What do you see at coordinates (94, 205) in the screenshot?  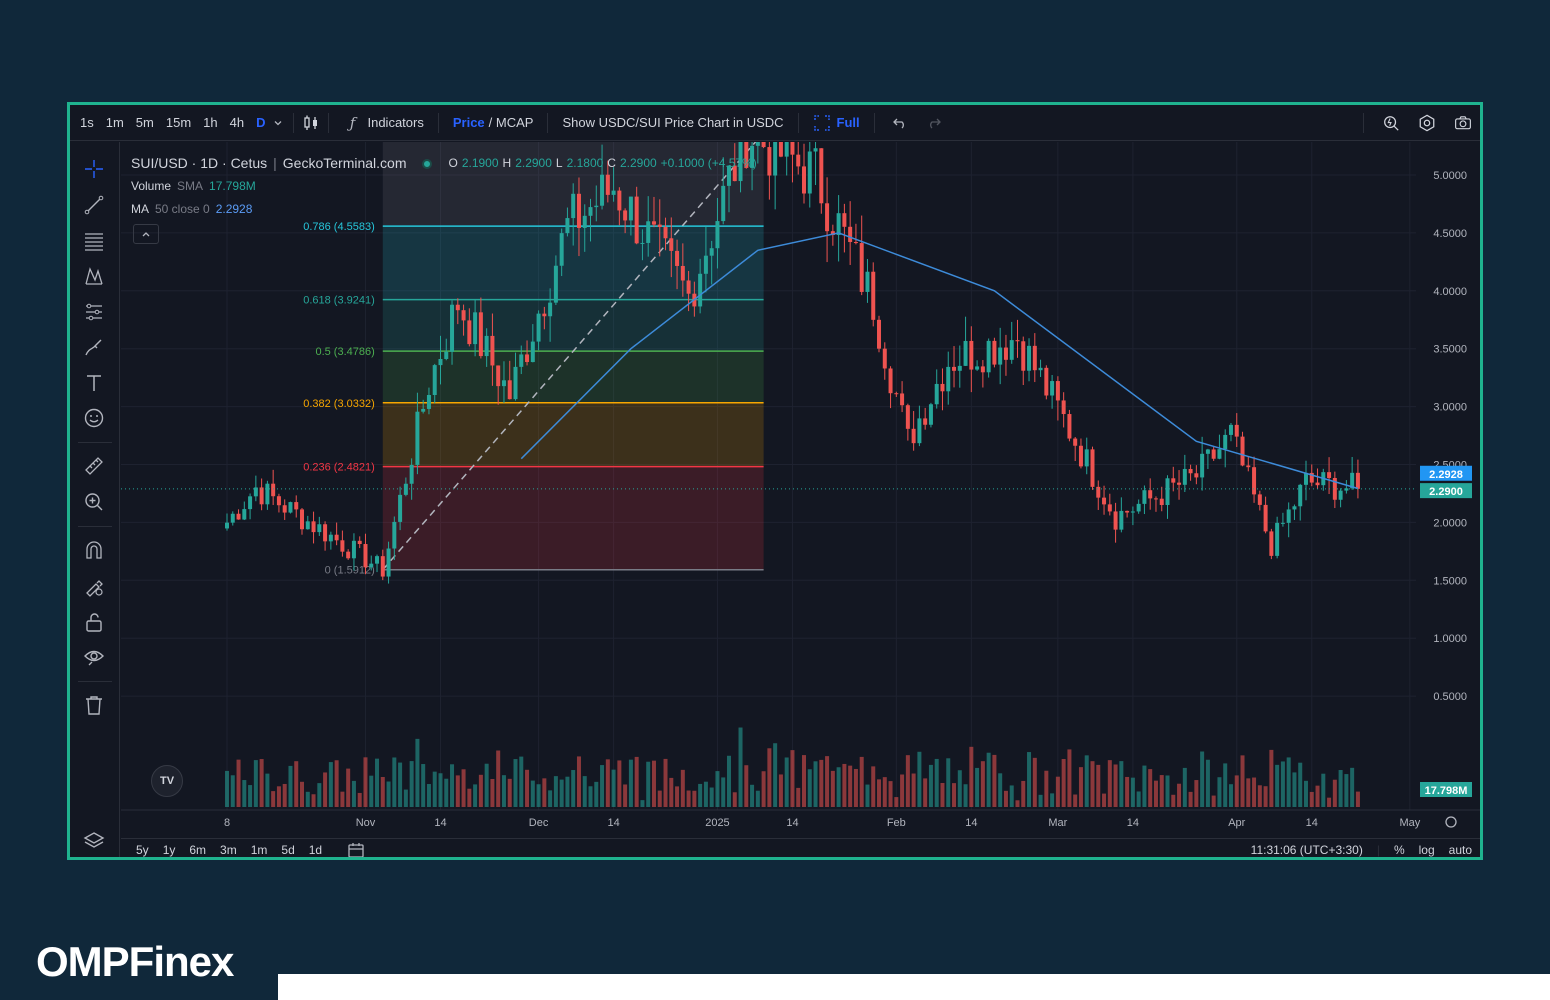 I see `trend-line-icon` at bounding box center [94, 205].